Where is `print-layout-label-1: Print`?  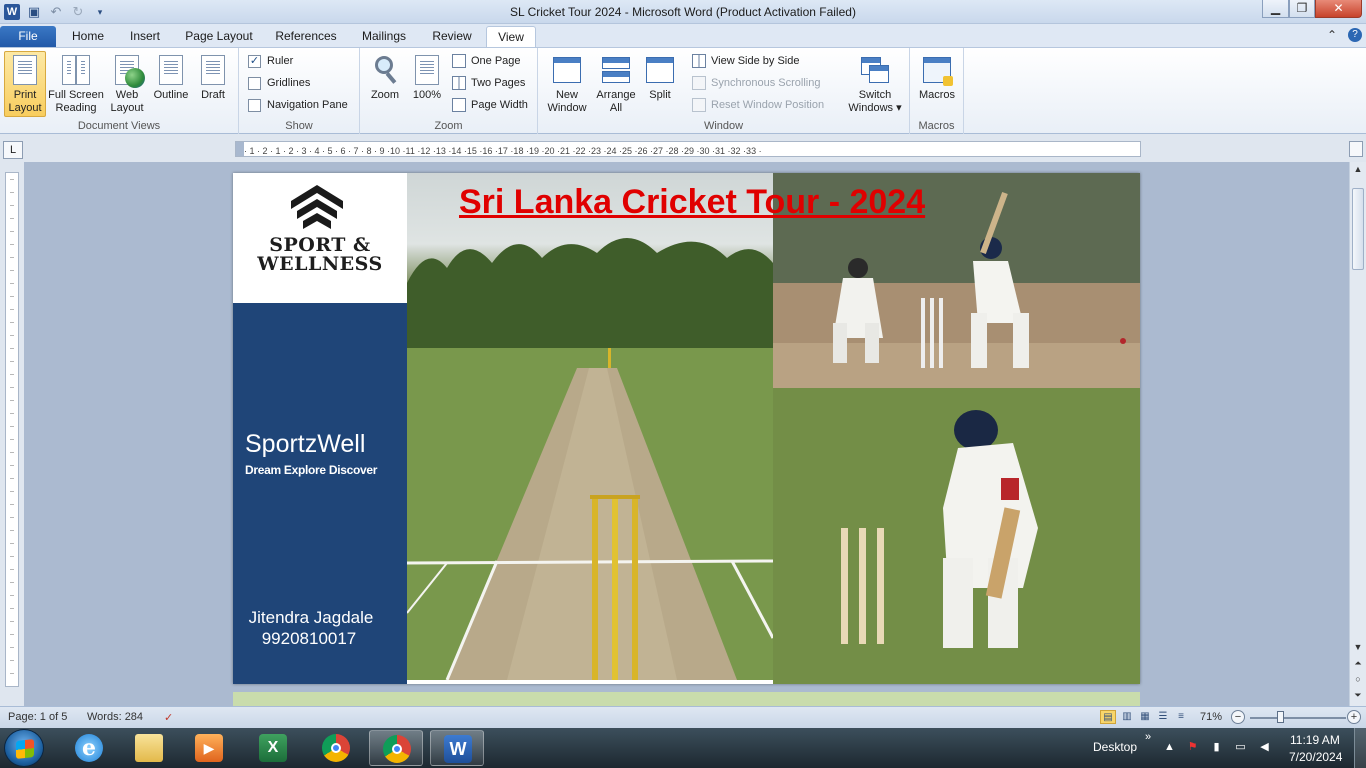
print-layout-label-1: Print is located at coordinates (25, 95).